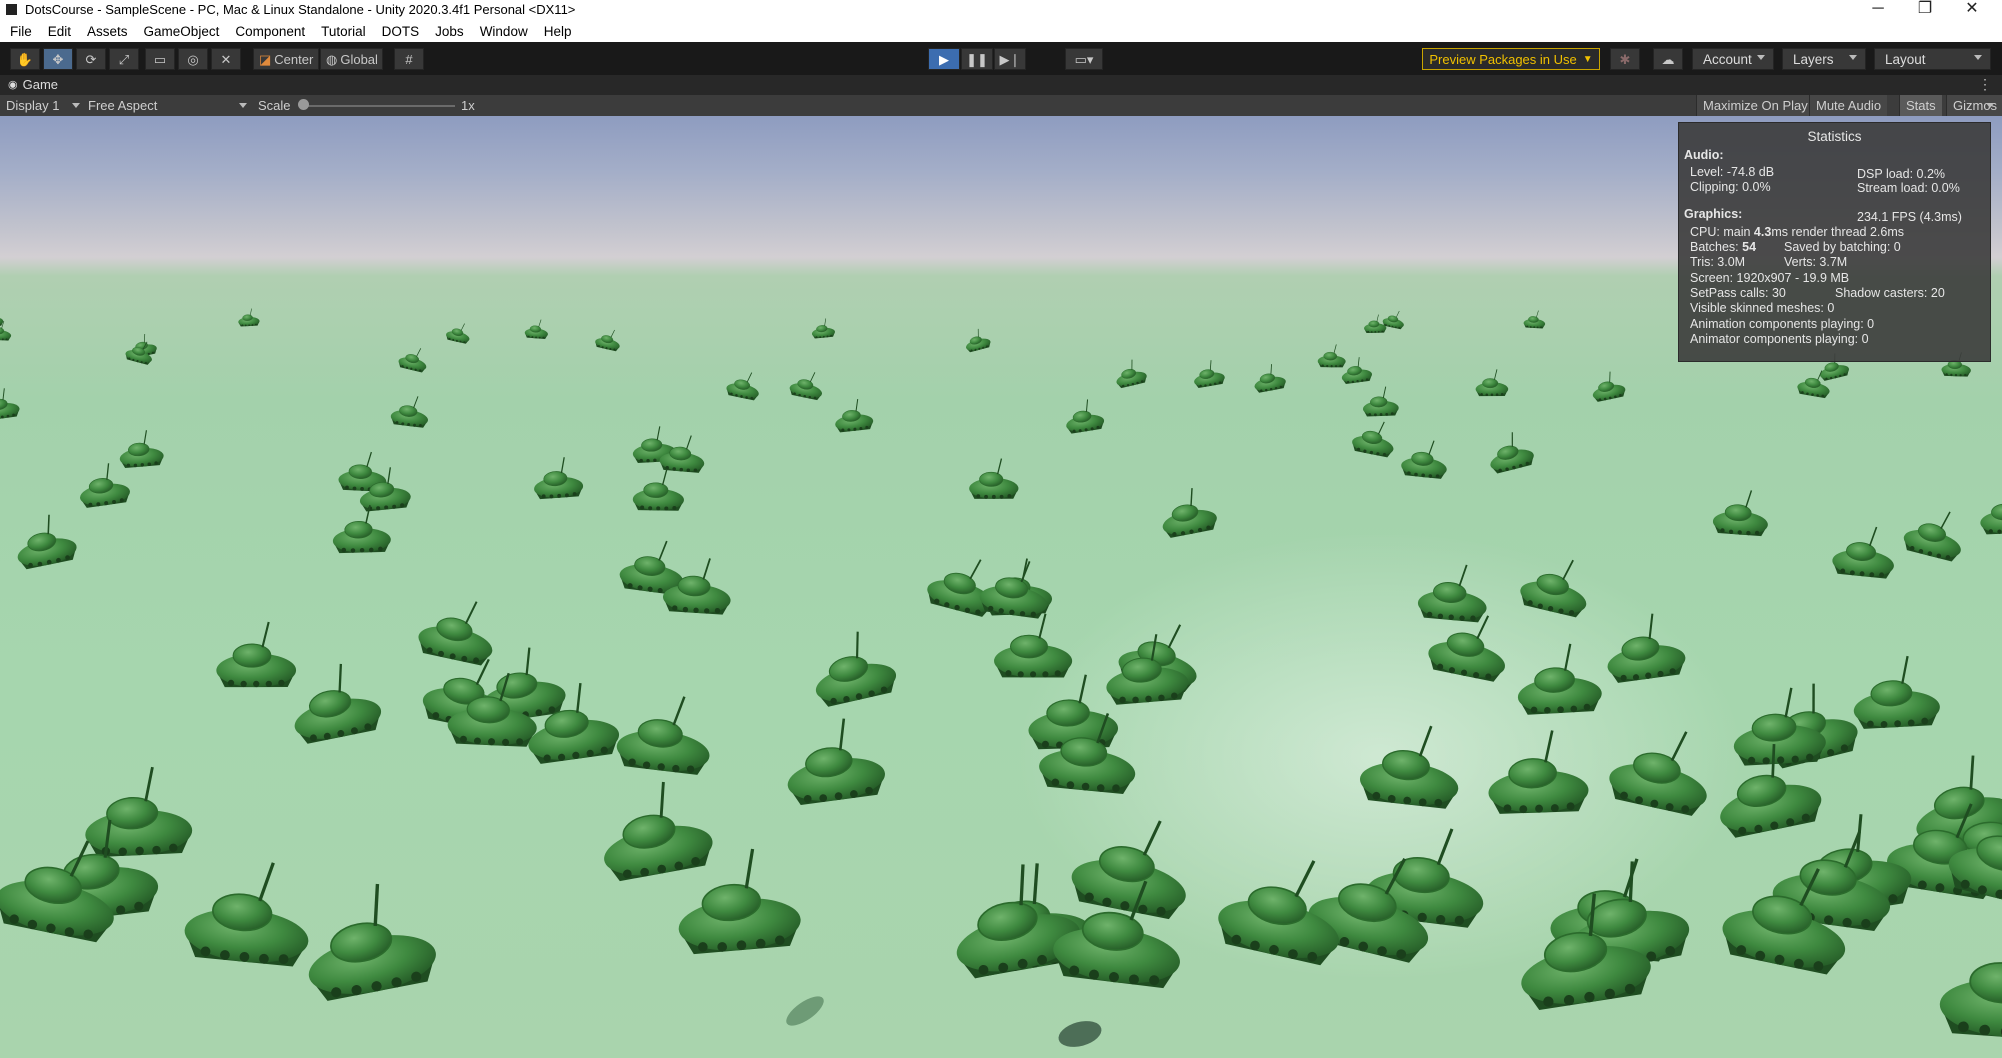 This screenshot has height=1058, width=2002. What do you see at coordinates (1727, 59) in the screenshot?
I see `account-label: Account` at bounding box center [1727, 59].